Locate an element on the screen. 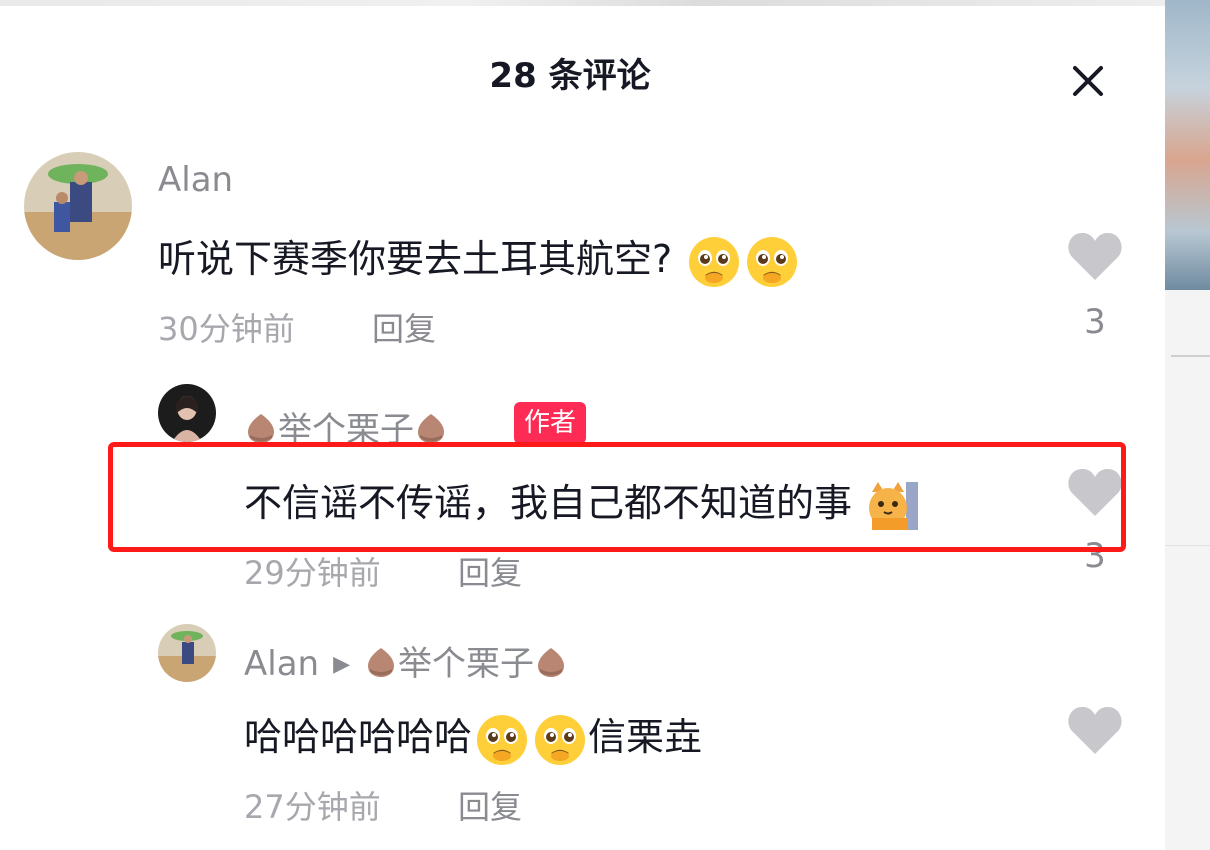  reply-header: Alan ▶ 举个栗子 is located at coordinates (406, 660).